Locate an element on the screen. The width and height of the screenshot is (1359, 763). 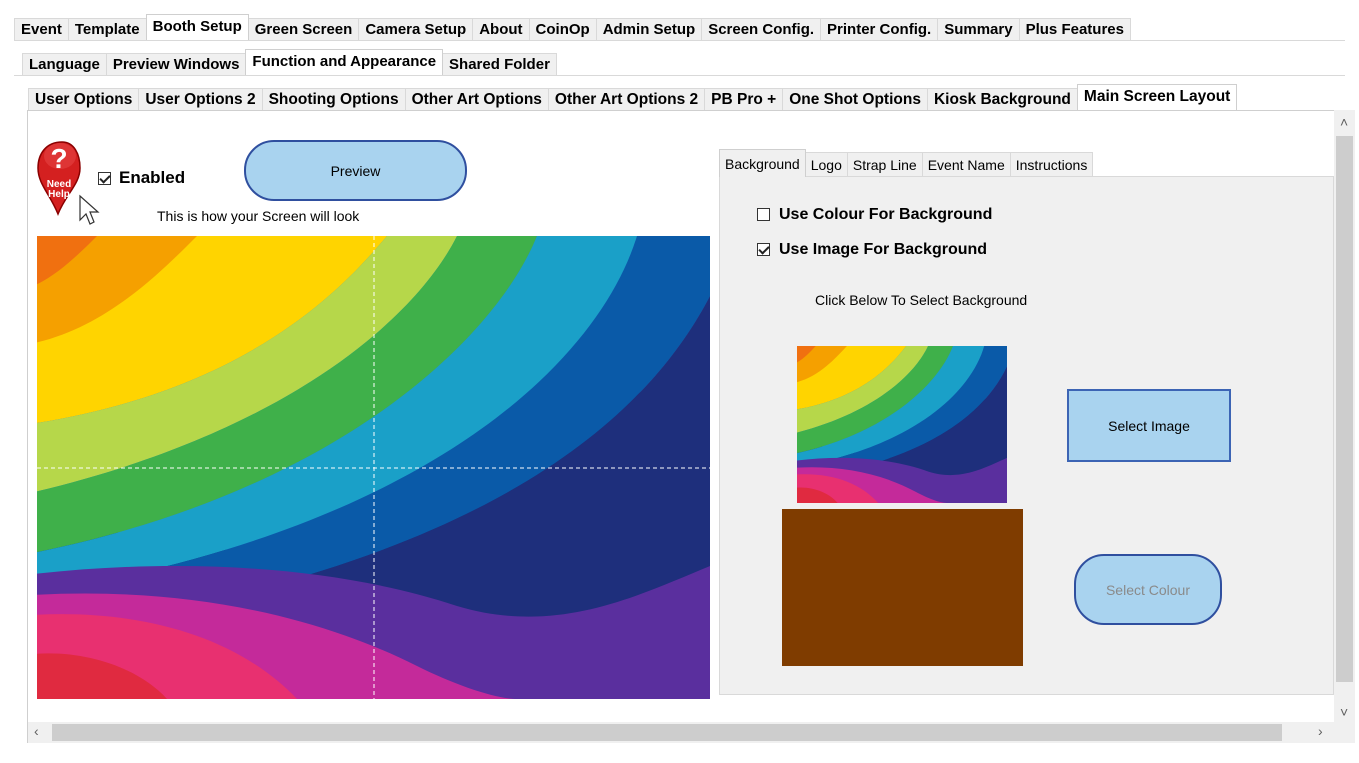
enabled-checkbox: Enabled is located at coordinates (141, 178).